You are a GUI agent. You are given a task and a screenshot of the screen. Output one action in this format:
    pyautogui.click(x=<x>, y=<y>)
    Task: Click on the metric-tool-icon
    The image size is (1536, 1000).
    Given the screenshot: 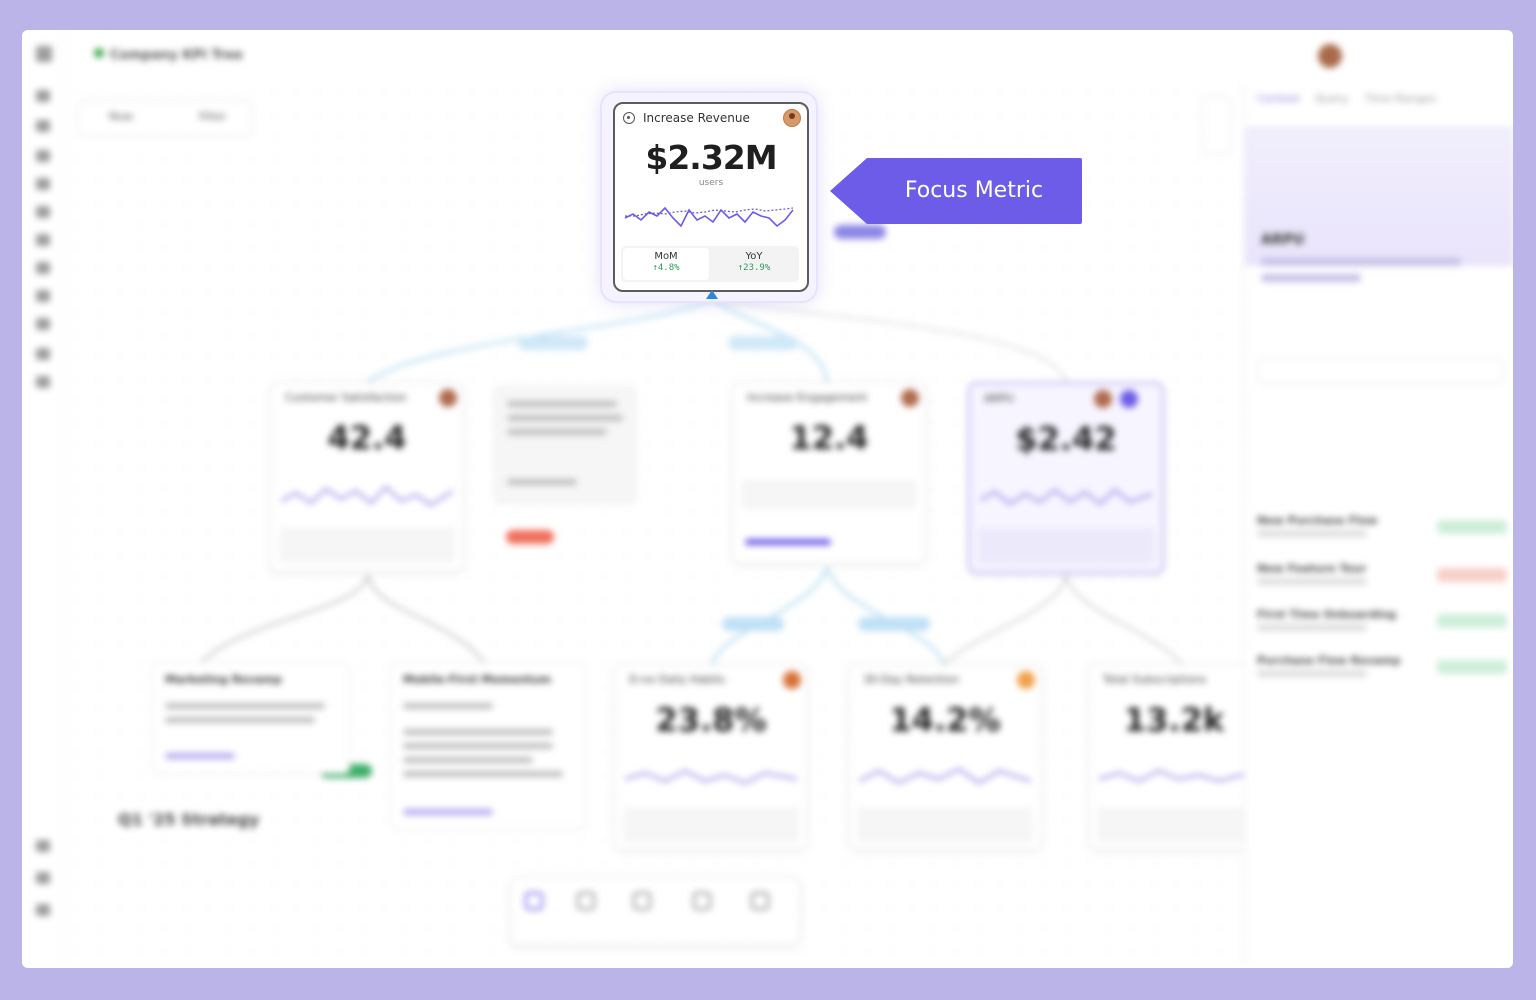 What is the action you would take?
    pyautogui.click(x=586, y=901)
    